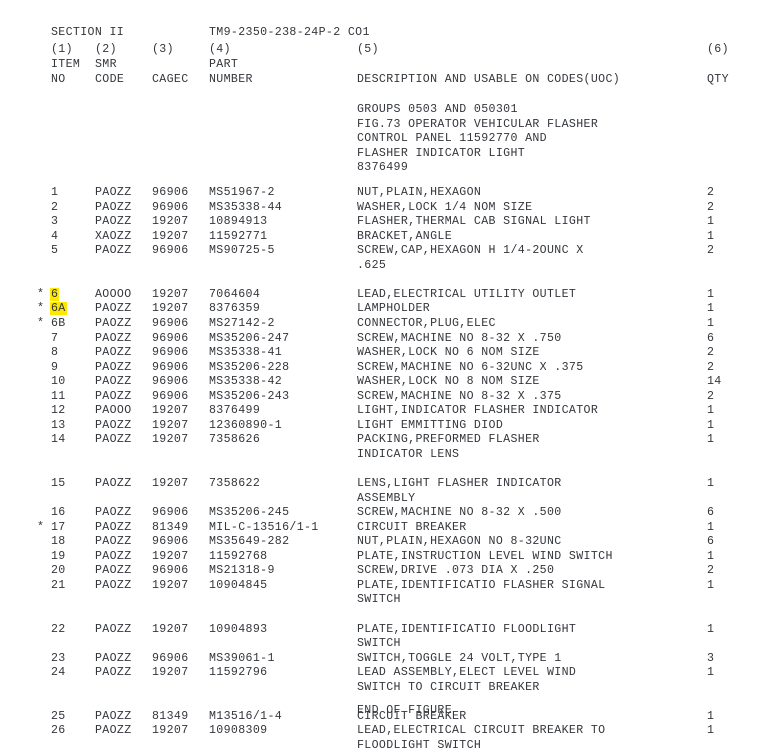 This screenshot has width=771, height=753. I want to click on item-number: 6, so click(55, 295).